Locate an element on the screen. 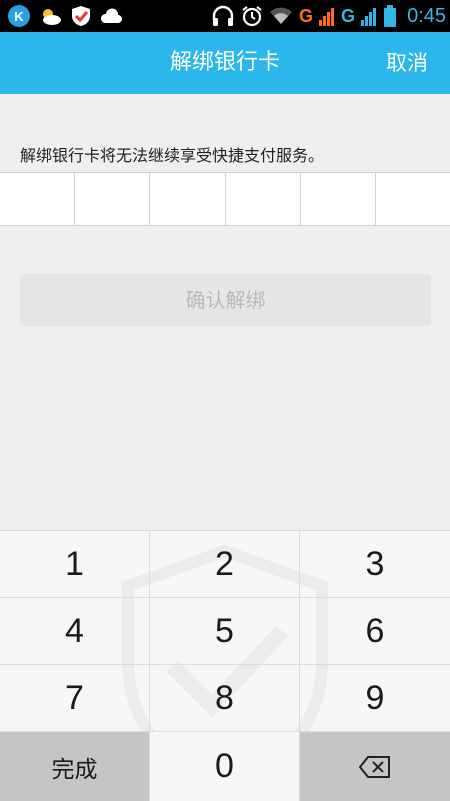 This screenshot has height=801, width=450. key-0: 0 is located at coordinates (225, 766).